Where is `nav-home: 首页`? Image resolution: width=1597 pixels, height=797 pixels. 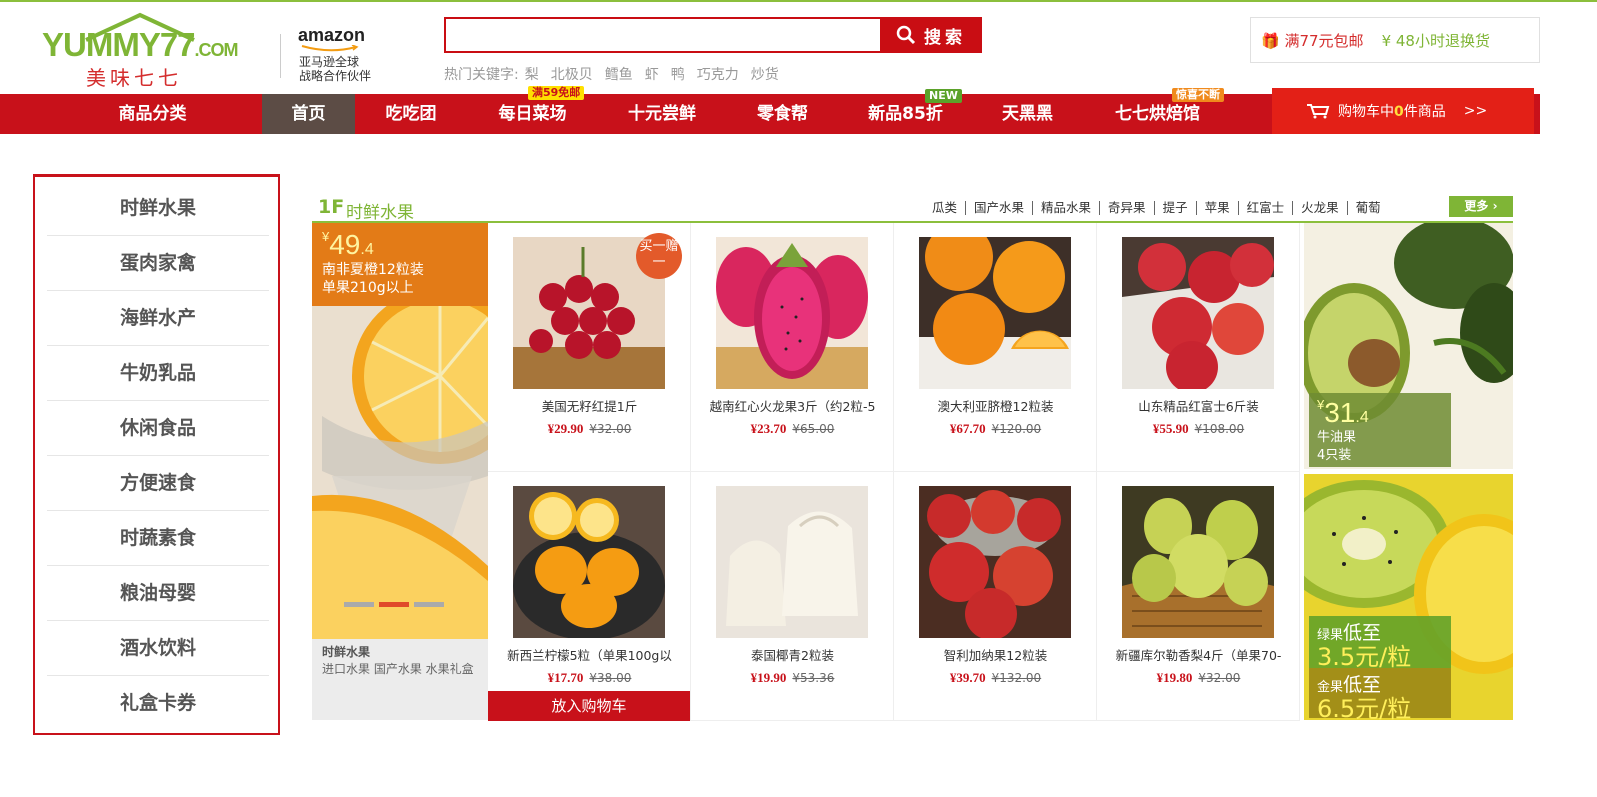
nav-home: 首页 is located at coordinates (308, 114).